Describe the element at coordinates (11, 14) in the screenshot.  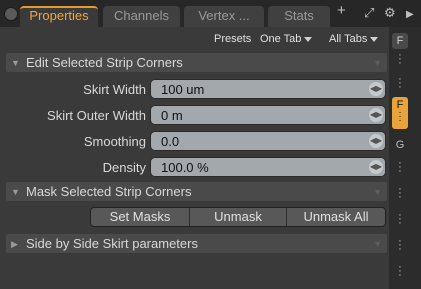
I see `panel-menu-button` at that location.